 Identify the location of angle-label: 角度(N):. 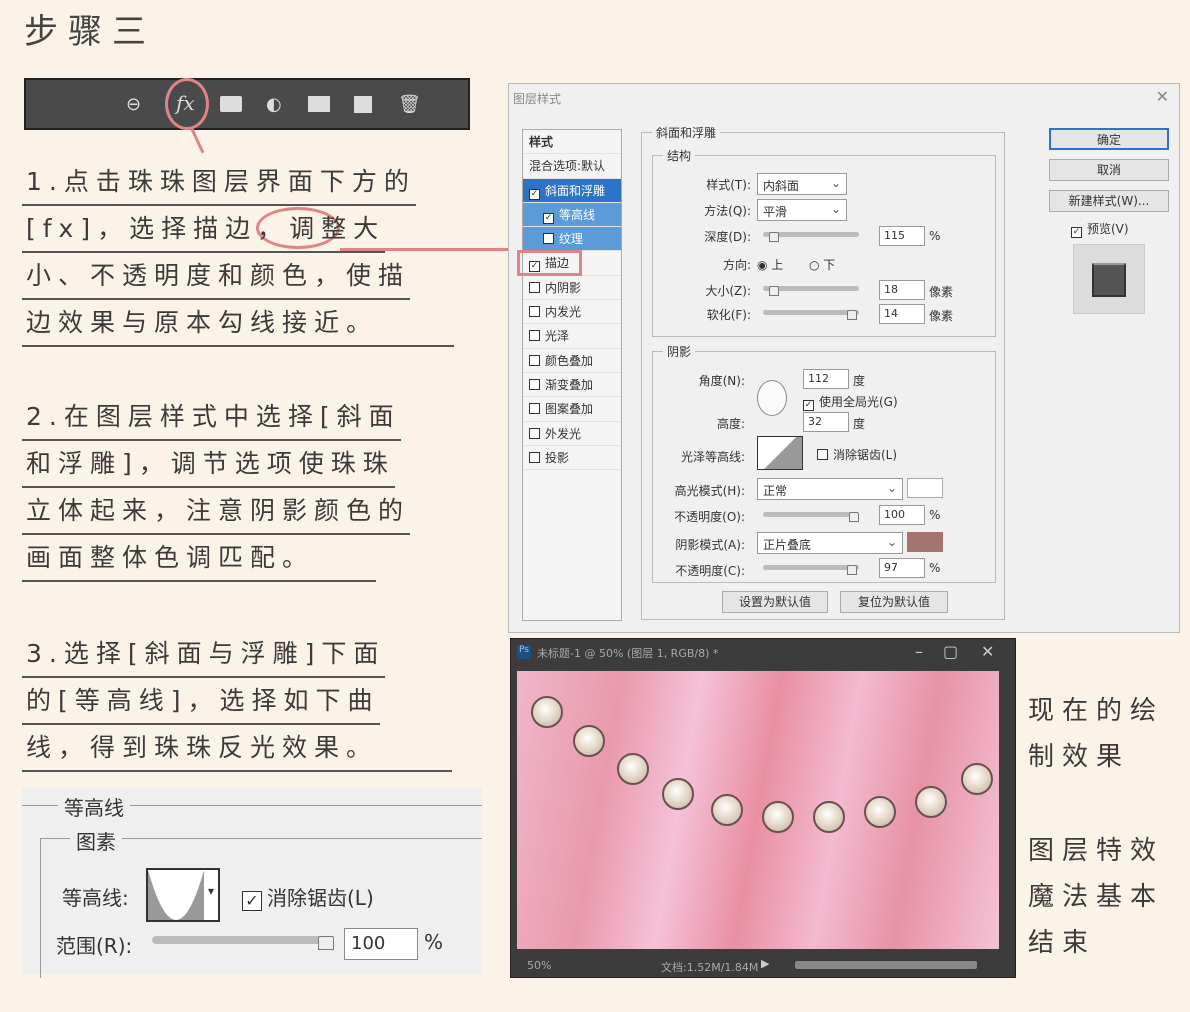
(721, 381).